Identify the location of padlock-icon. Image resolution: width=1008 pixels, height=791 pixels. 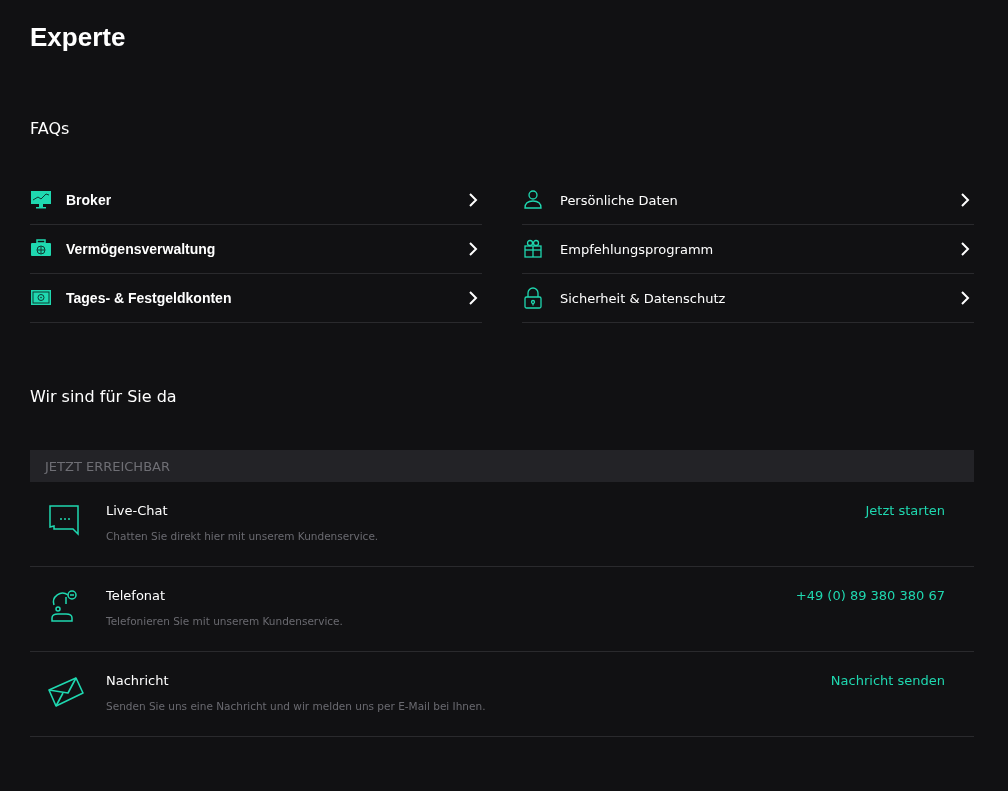
(533, 298).